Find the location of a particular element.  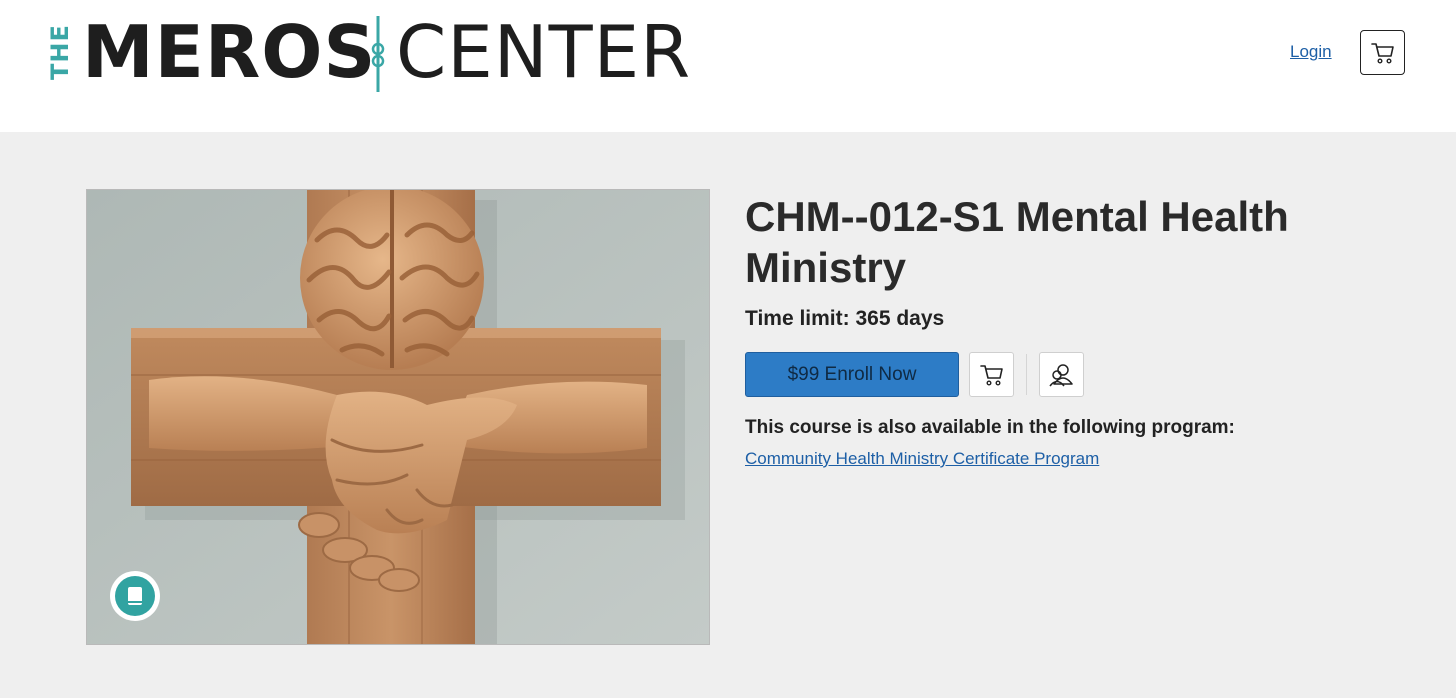

book-icon is located at coordinates (135, 596).